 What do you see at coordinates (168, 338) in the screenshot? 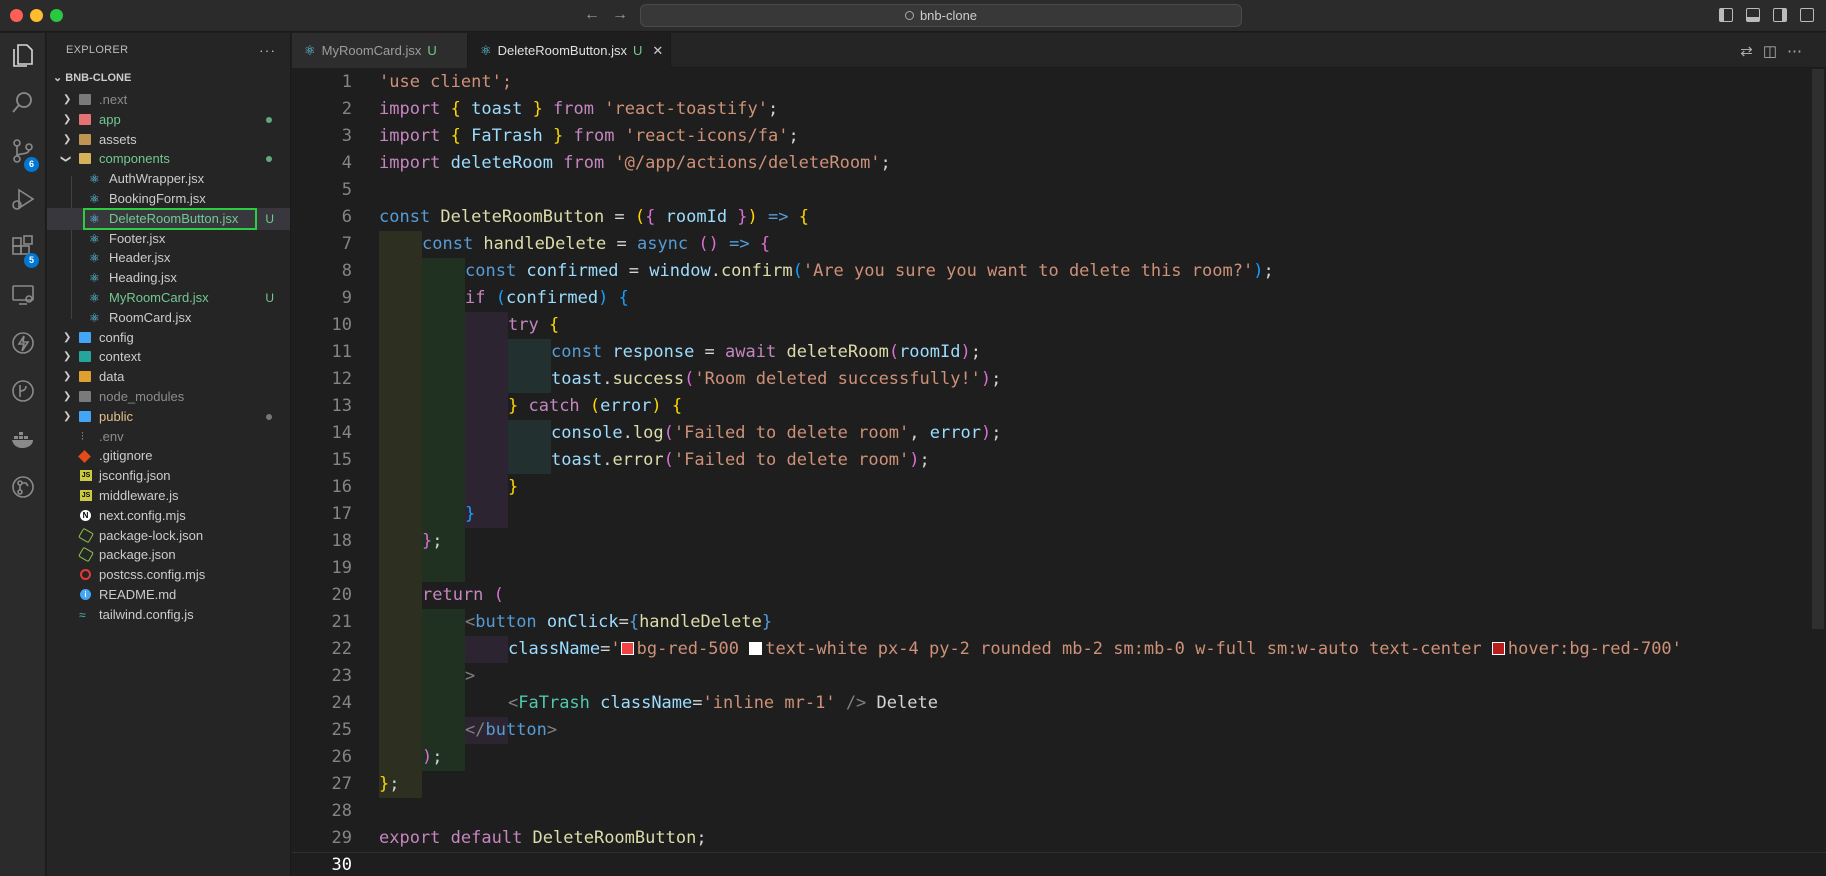
I see `tree-item-config: ❯ config` at bounding box center [168, 338].